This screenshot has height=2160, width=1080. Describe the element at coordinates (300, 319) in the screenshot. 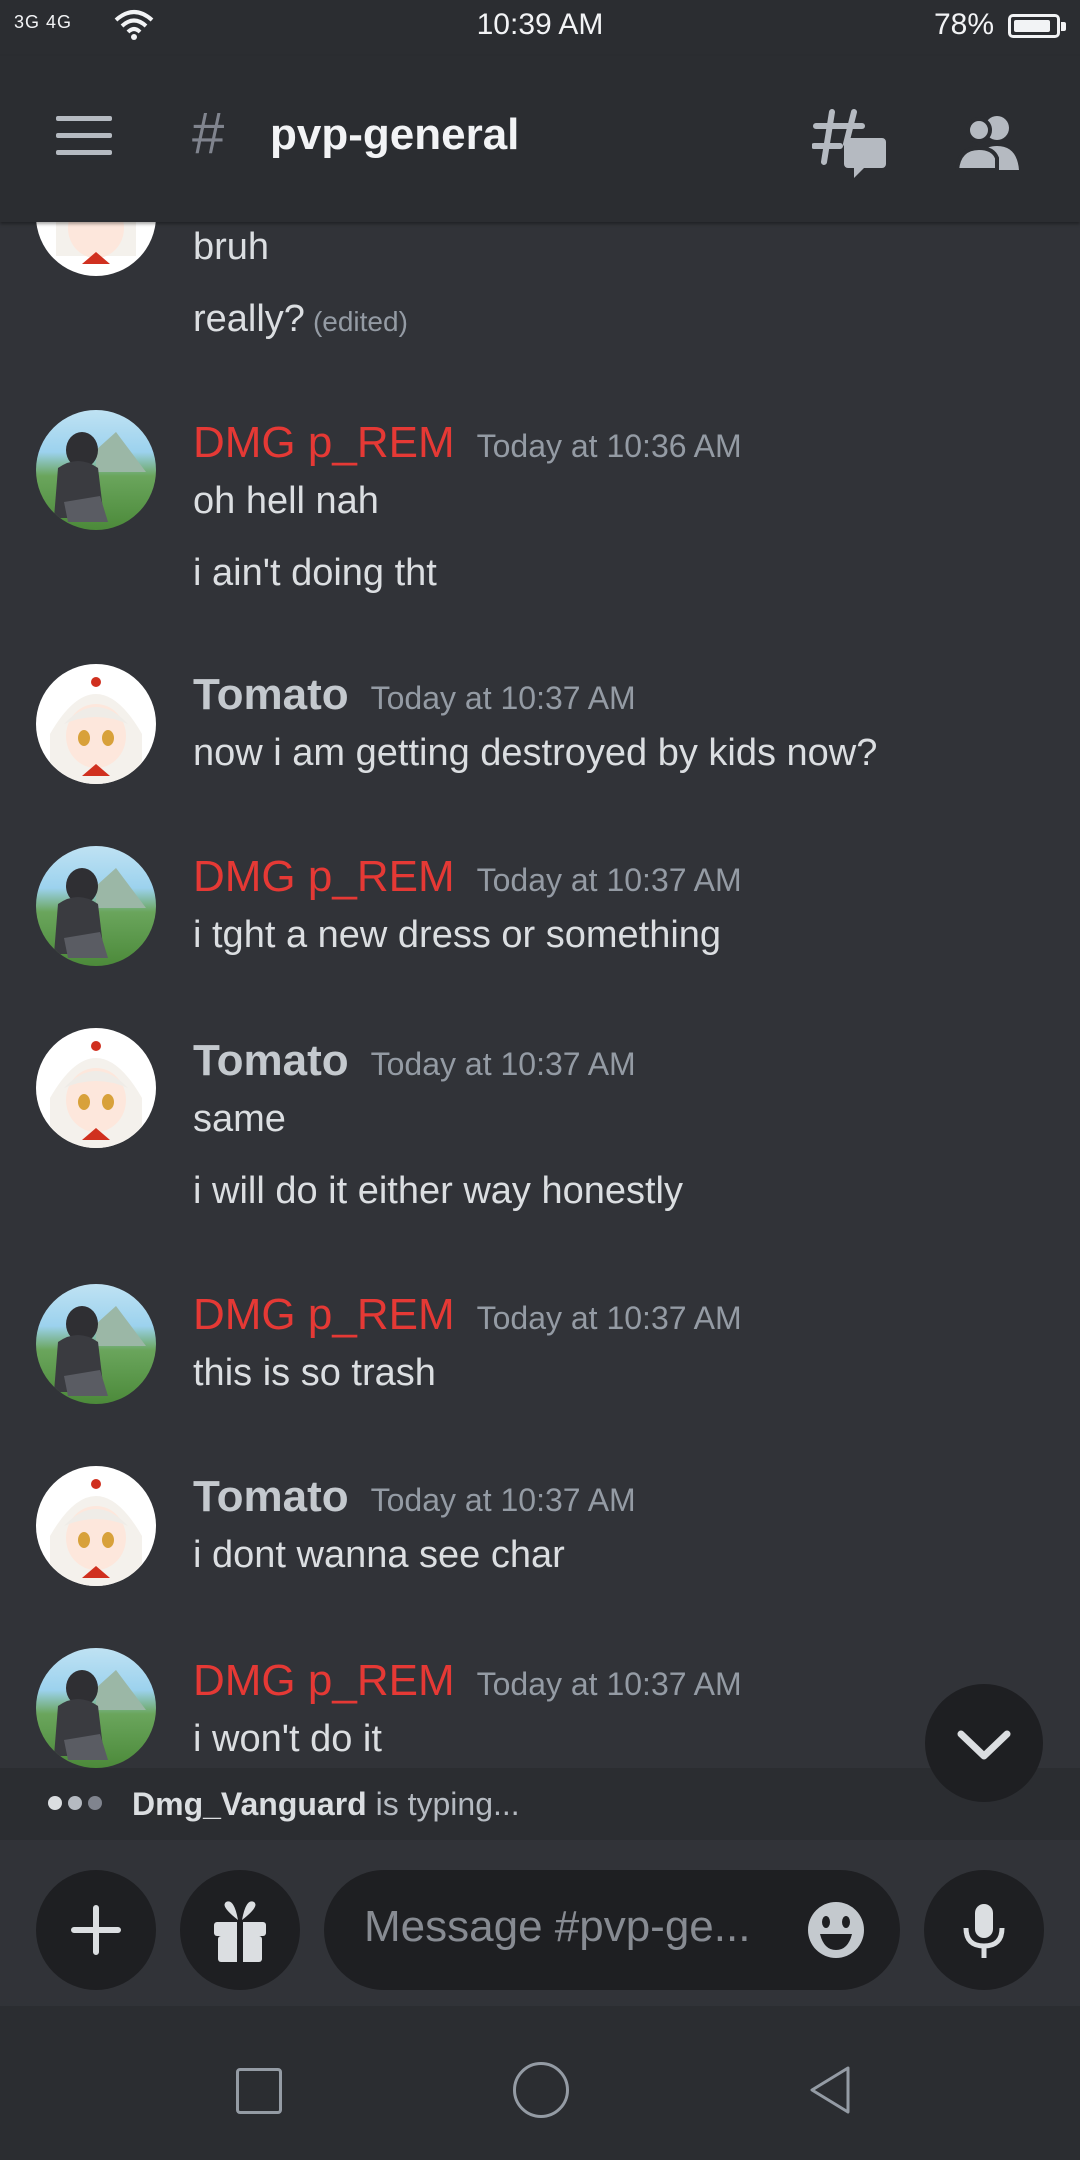

I see `message-text: really? (edited)` at that location.